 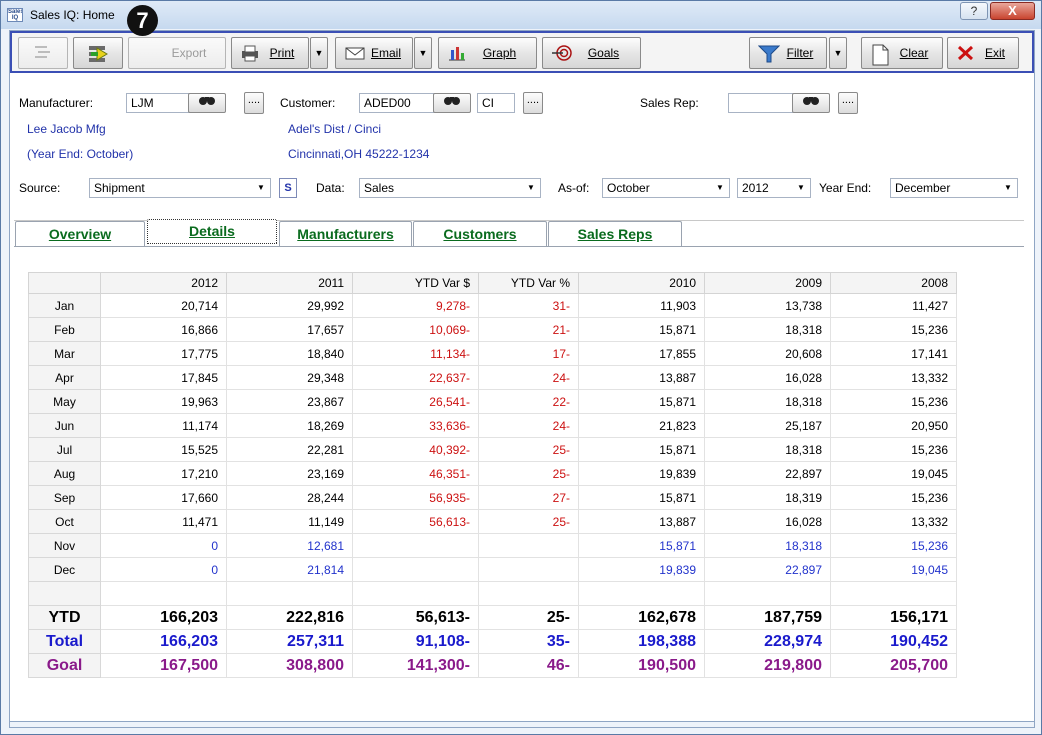 I want to click on customer-lookup-button, so click(x=452, y=103).